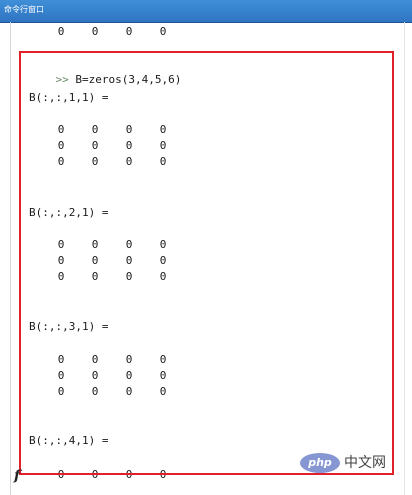 Image resolution: width=412 pixels, height=495 pixels. I want to click on page-label: B(:,:,3,1) =, so click(69, 326).